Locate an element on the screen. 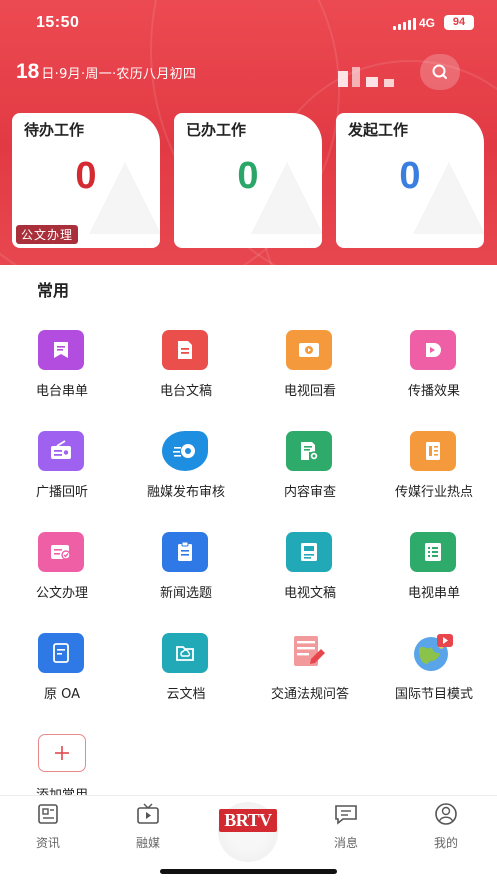 The image size is (497, 883). tile-tv-replay: 电视回看 is located at coordinates (310, 375).